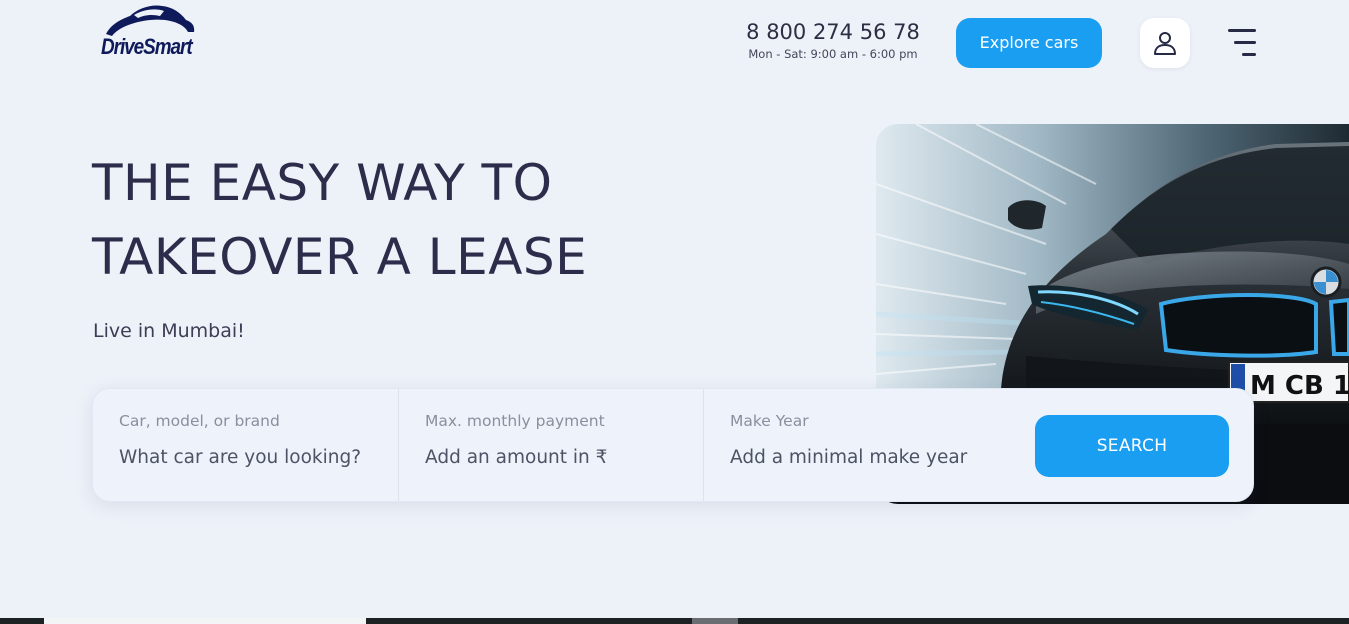 This screenshot has height=624, width=1349. What do you see at coordinates (199, 421) in the screenshot?
I see `car-search-label: Car, model, or brand` at bounding box center [199, 421].